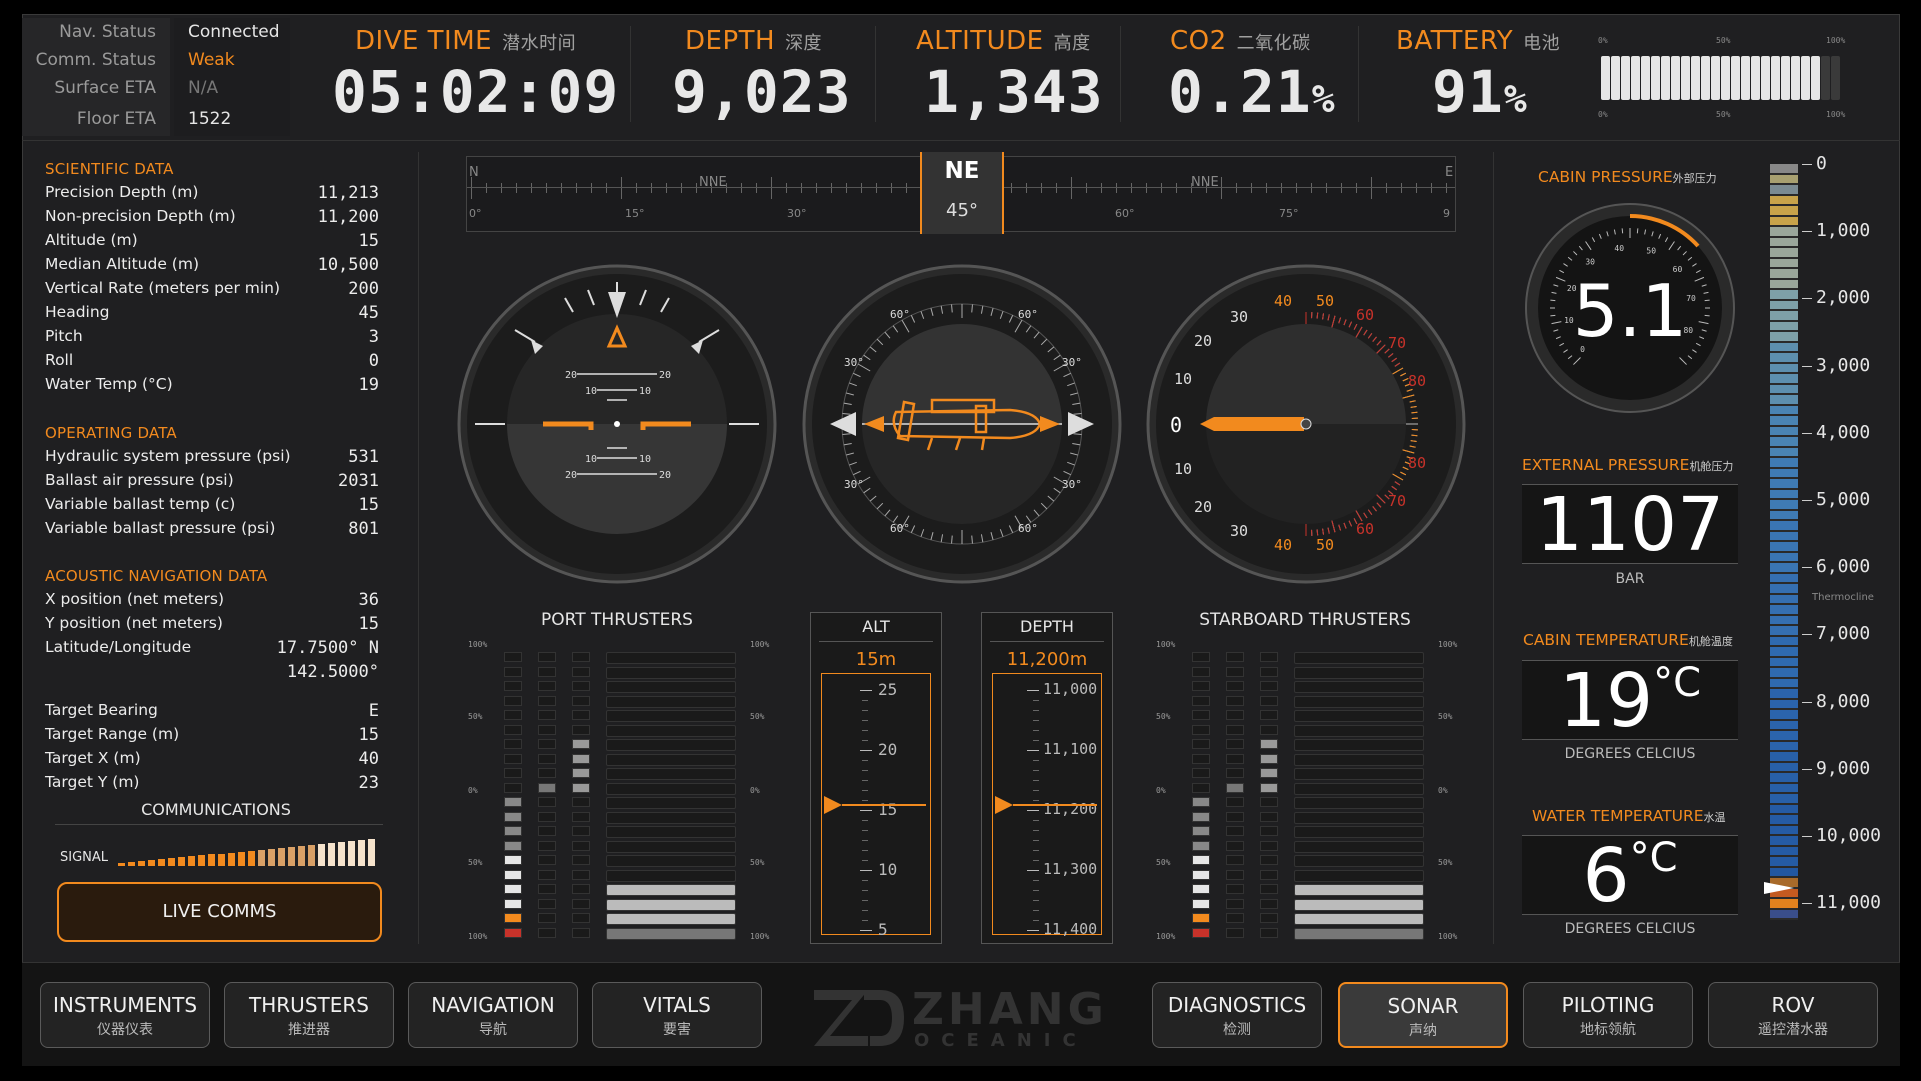 The height and width of the screenshot is (1081, 1921). I want to click on nav-button-piloting: PILOTING 地标领航, so click(1608, 1015).